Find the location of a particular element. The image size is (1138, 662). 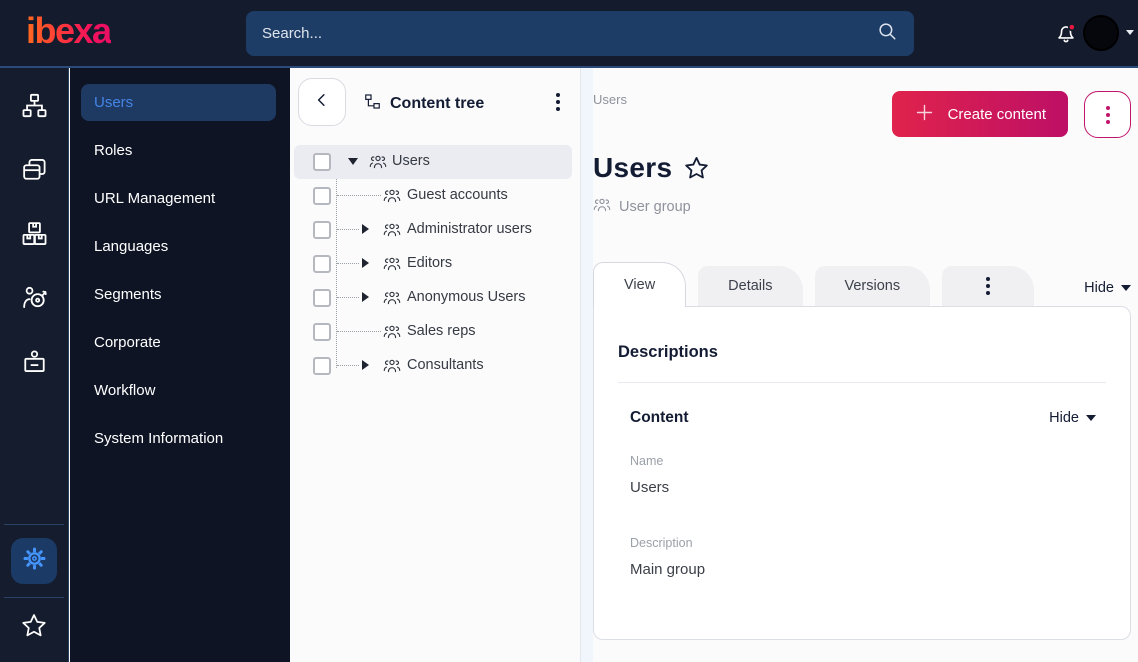

admin-settings-button is located at coordinates (34, 561).